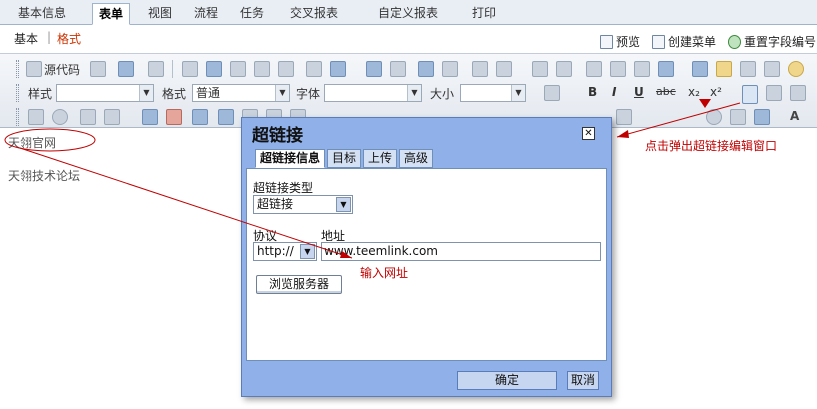  I want to click on annotation-input-hint: 输入网址, so click(384, 273).